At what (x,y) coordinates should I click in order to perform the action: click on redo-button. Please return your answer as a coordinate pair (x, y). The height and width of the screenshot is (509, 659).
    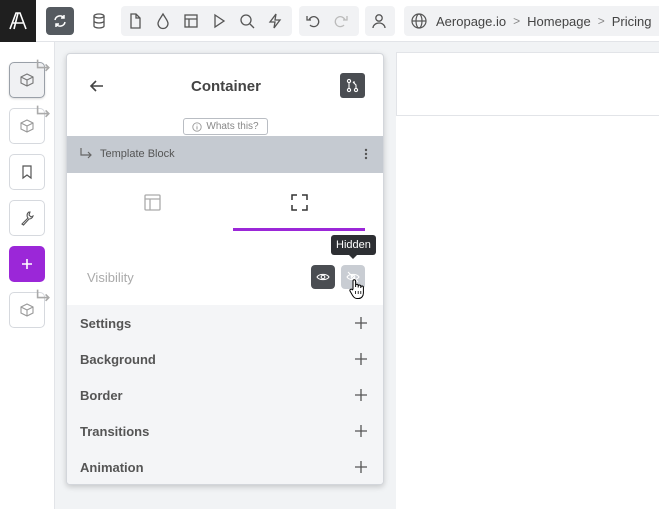
    Looking at the image, I should click on (341, 21).